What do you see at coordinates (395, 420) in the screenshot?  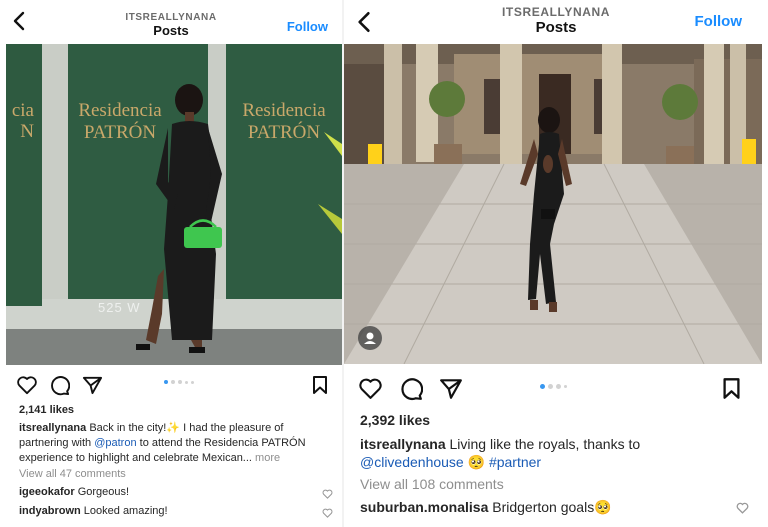 I see `likes-count: 2,392 likes` at bounding box center [395, 420].